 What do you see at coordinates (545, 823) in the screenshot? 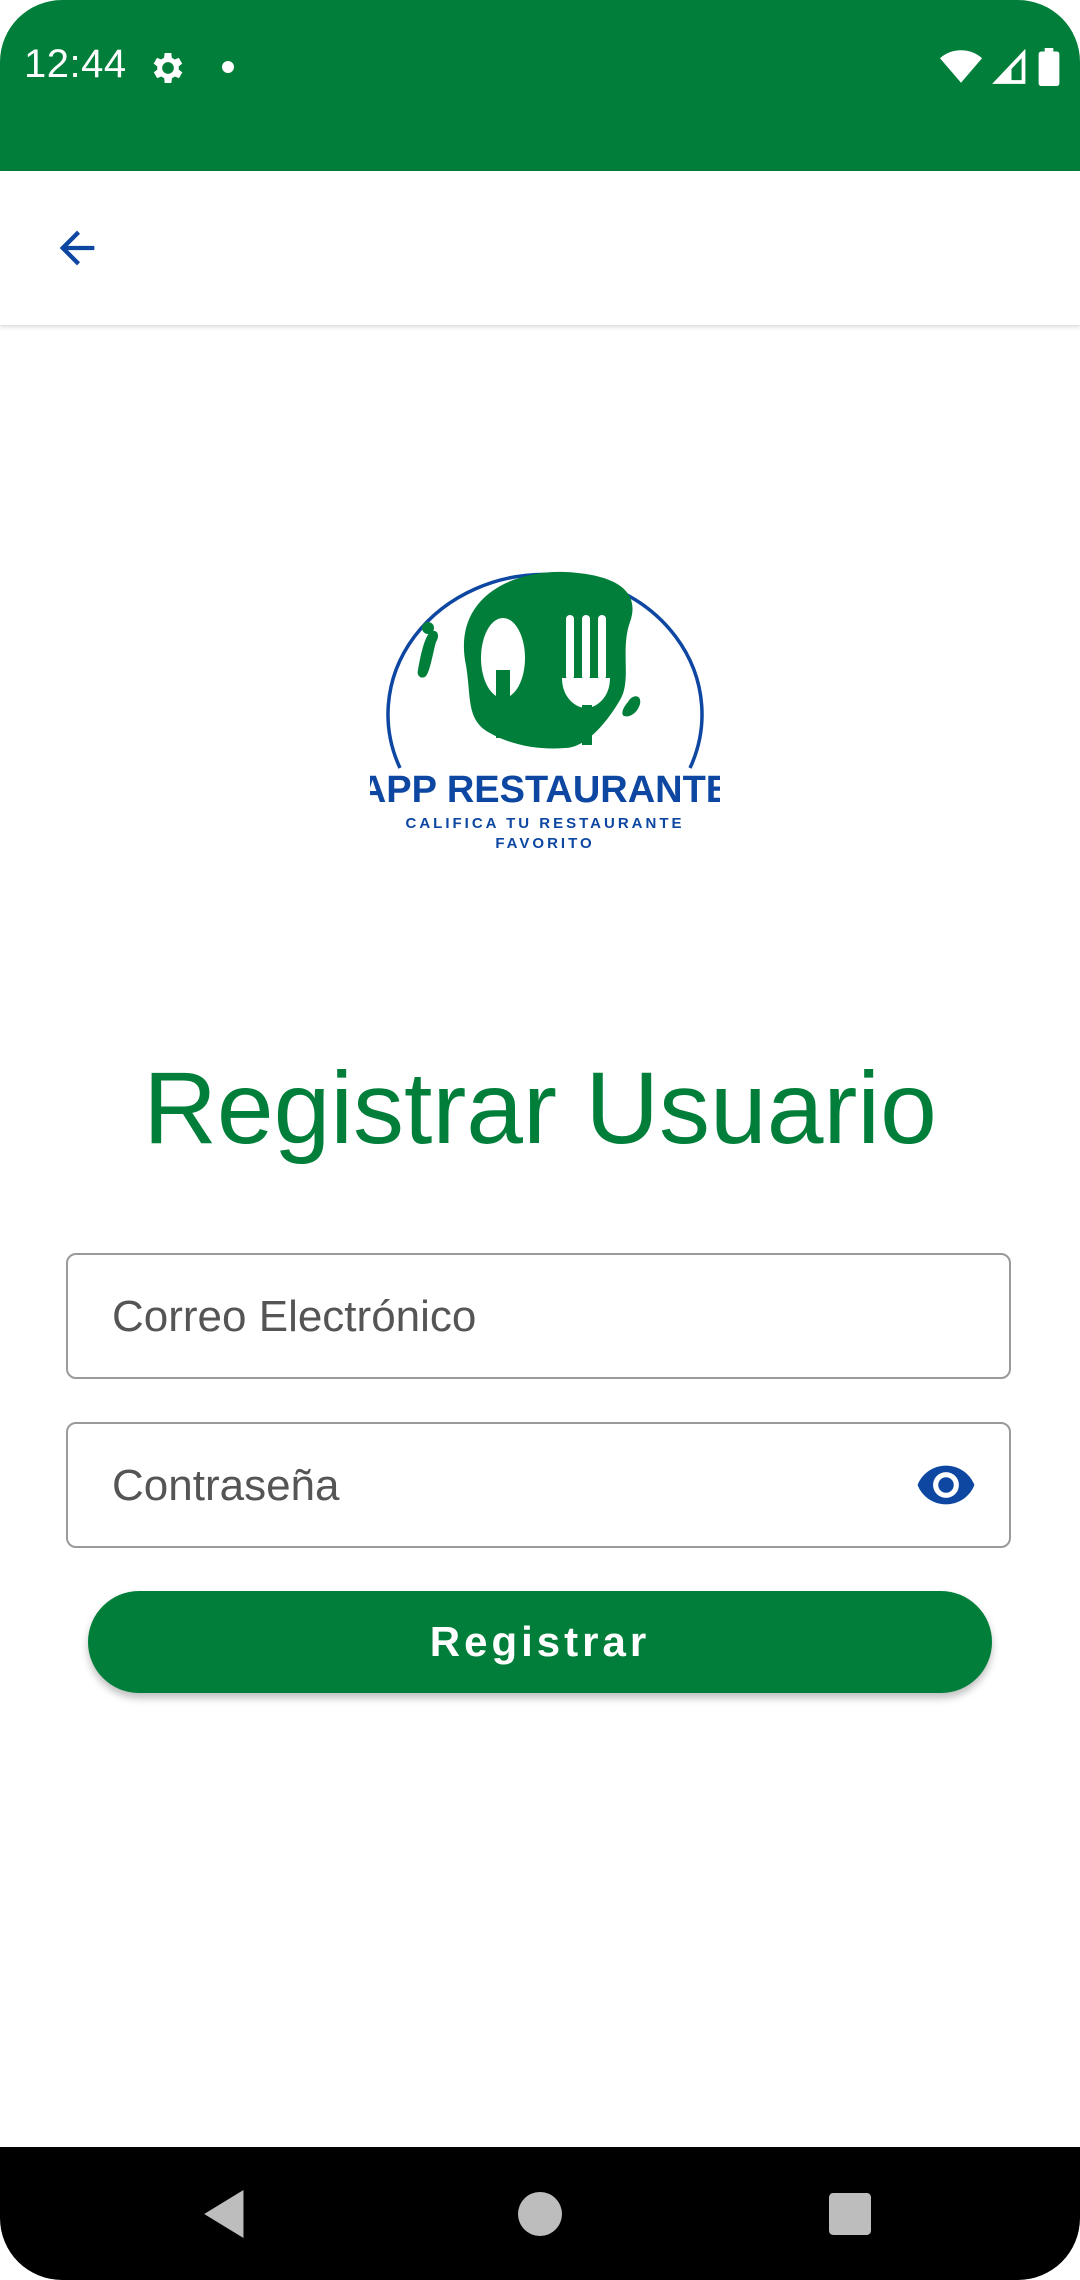
I see `logo-tagline-1: CALIFICA TU RESTAURANTE` at bounding box center [545, 823].